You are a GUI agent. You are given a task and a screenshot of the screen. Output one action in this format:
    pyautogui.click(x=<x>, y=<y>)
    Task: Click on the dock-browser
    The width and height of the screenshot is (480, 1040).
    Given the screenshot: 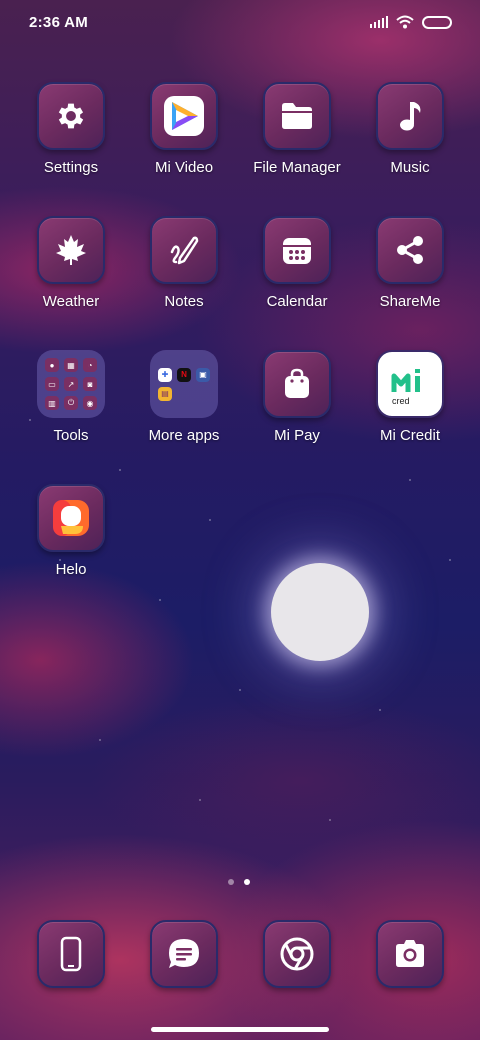 What is the action you would take?
    pyautogui.click(x=297, y=954)
    